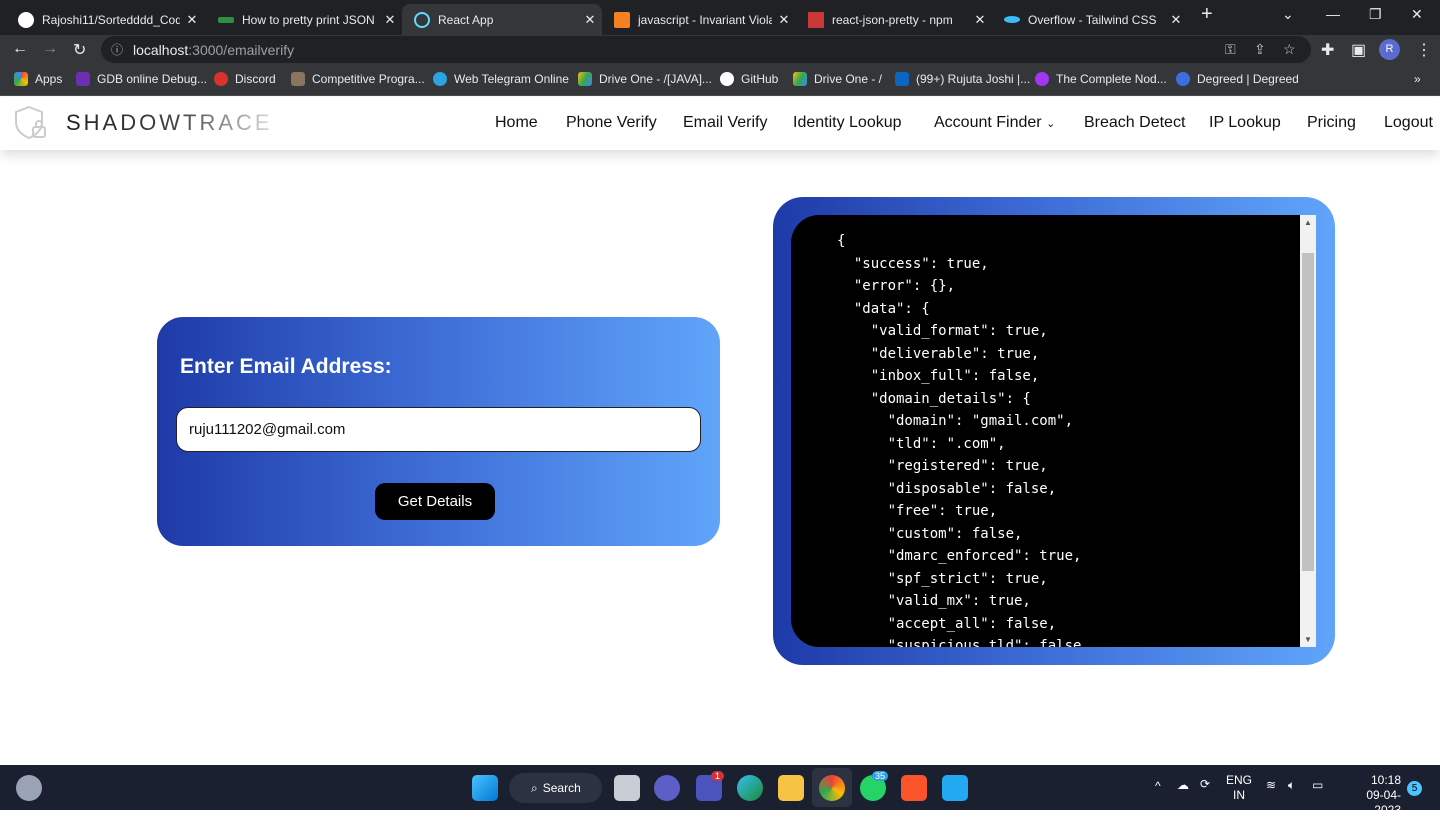 Image resolution: width=1440 pixels, height=818 pixels. Describe the element at coordinates (959, 556) in the screenshot. I see `json-line: "dmarc_enforced": true,` at that location.